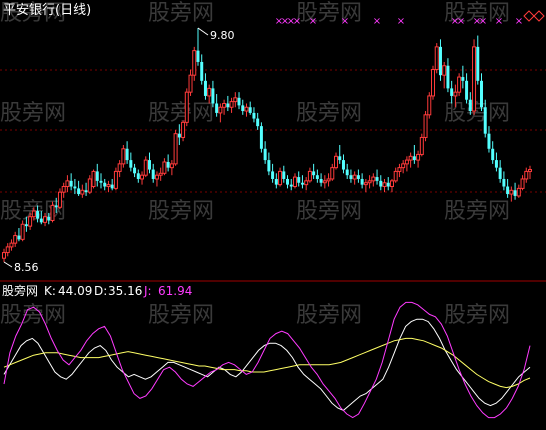 The height and width of the screenshot is (430, 546). Describe the element at coordinates (20, 291) in the screenshot. I see `kdj-panel-name: 股旁网` at that location.